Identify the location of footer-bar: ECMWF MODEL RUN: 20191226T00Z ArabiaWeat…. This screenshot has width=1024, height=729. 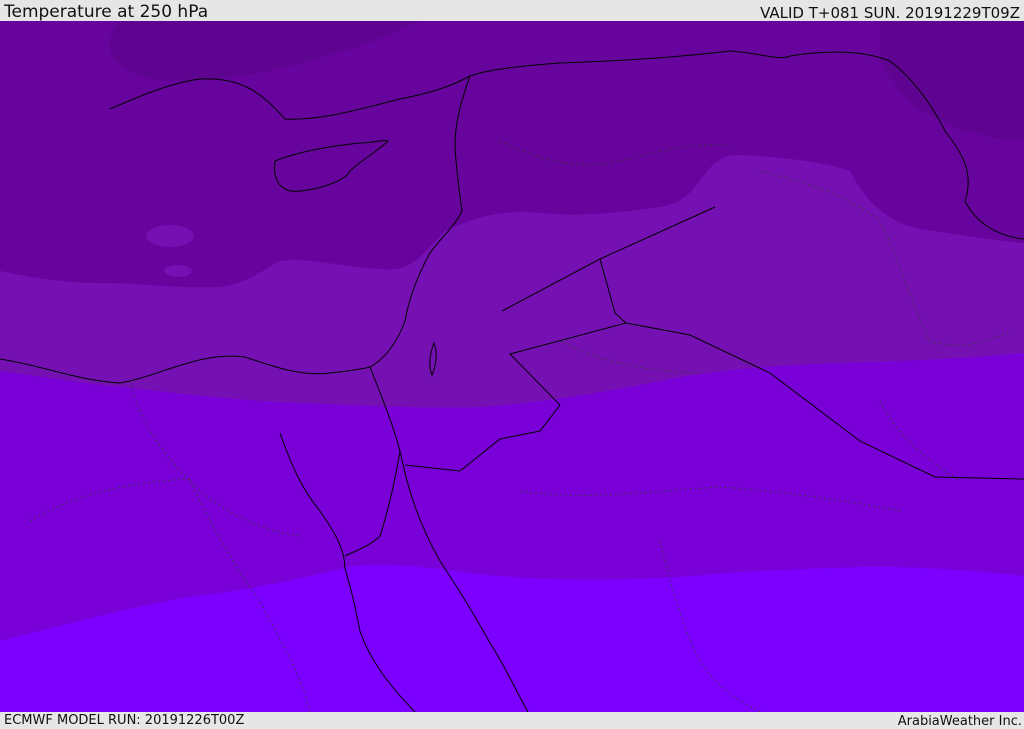
(512, 720).